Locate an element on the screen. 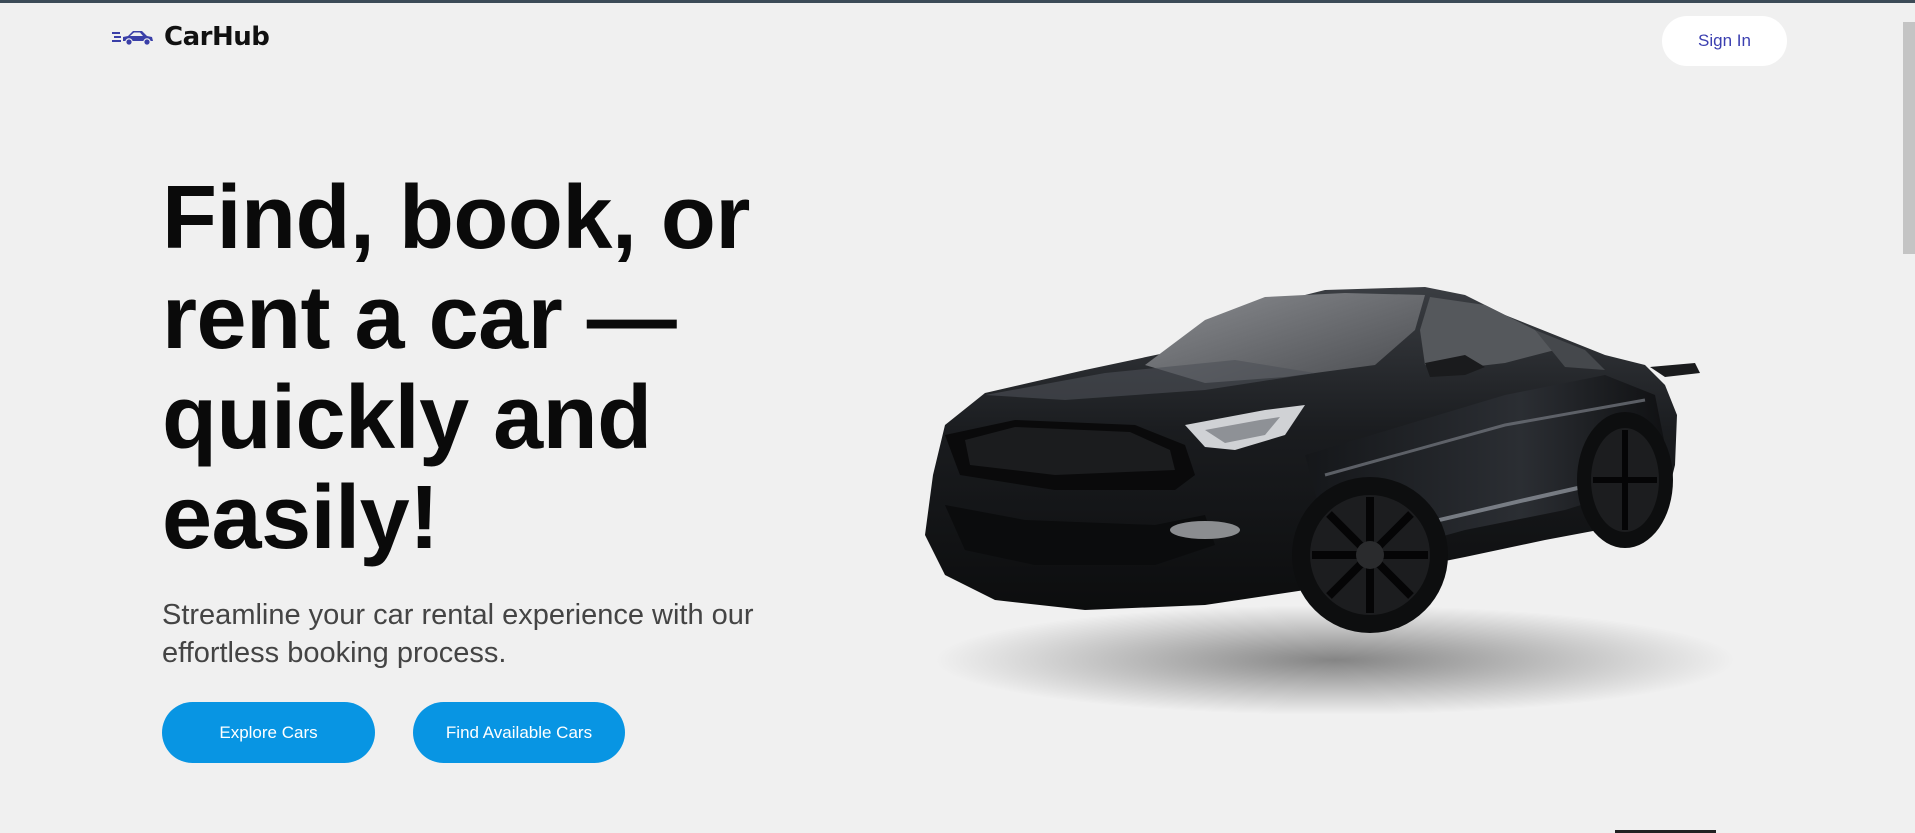  brand-name: CarHub is located at coordinates (217, 37).